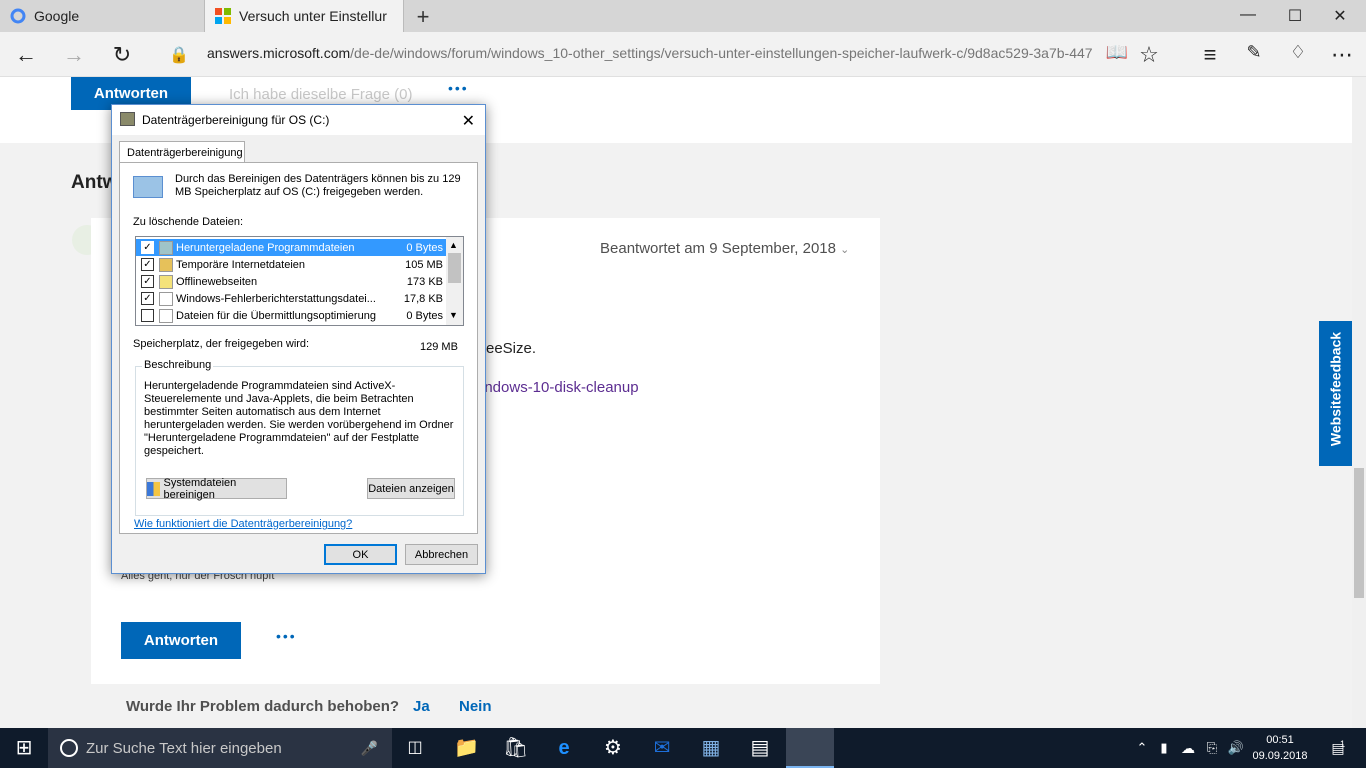 This screenshot has width=1366, height=768. What do you see at coordinates (1342, 55) in the screenshot?
I see `more-icon: ⋯` at bounding box center [1342, 55].